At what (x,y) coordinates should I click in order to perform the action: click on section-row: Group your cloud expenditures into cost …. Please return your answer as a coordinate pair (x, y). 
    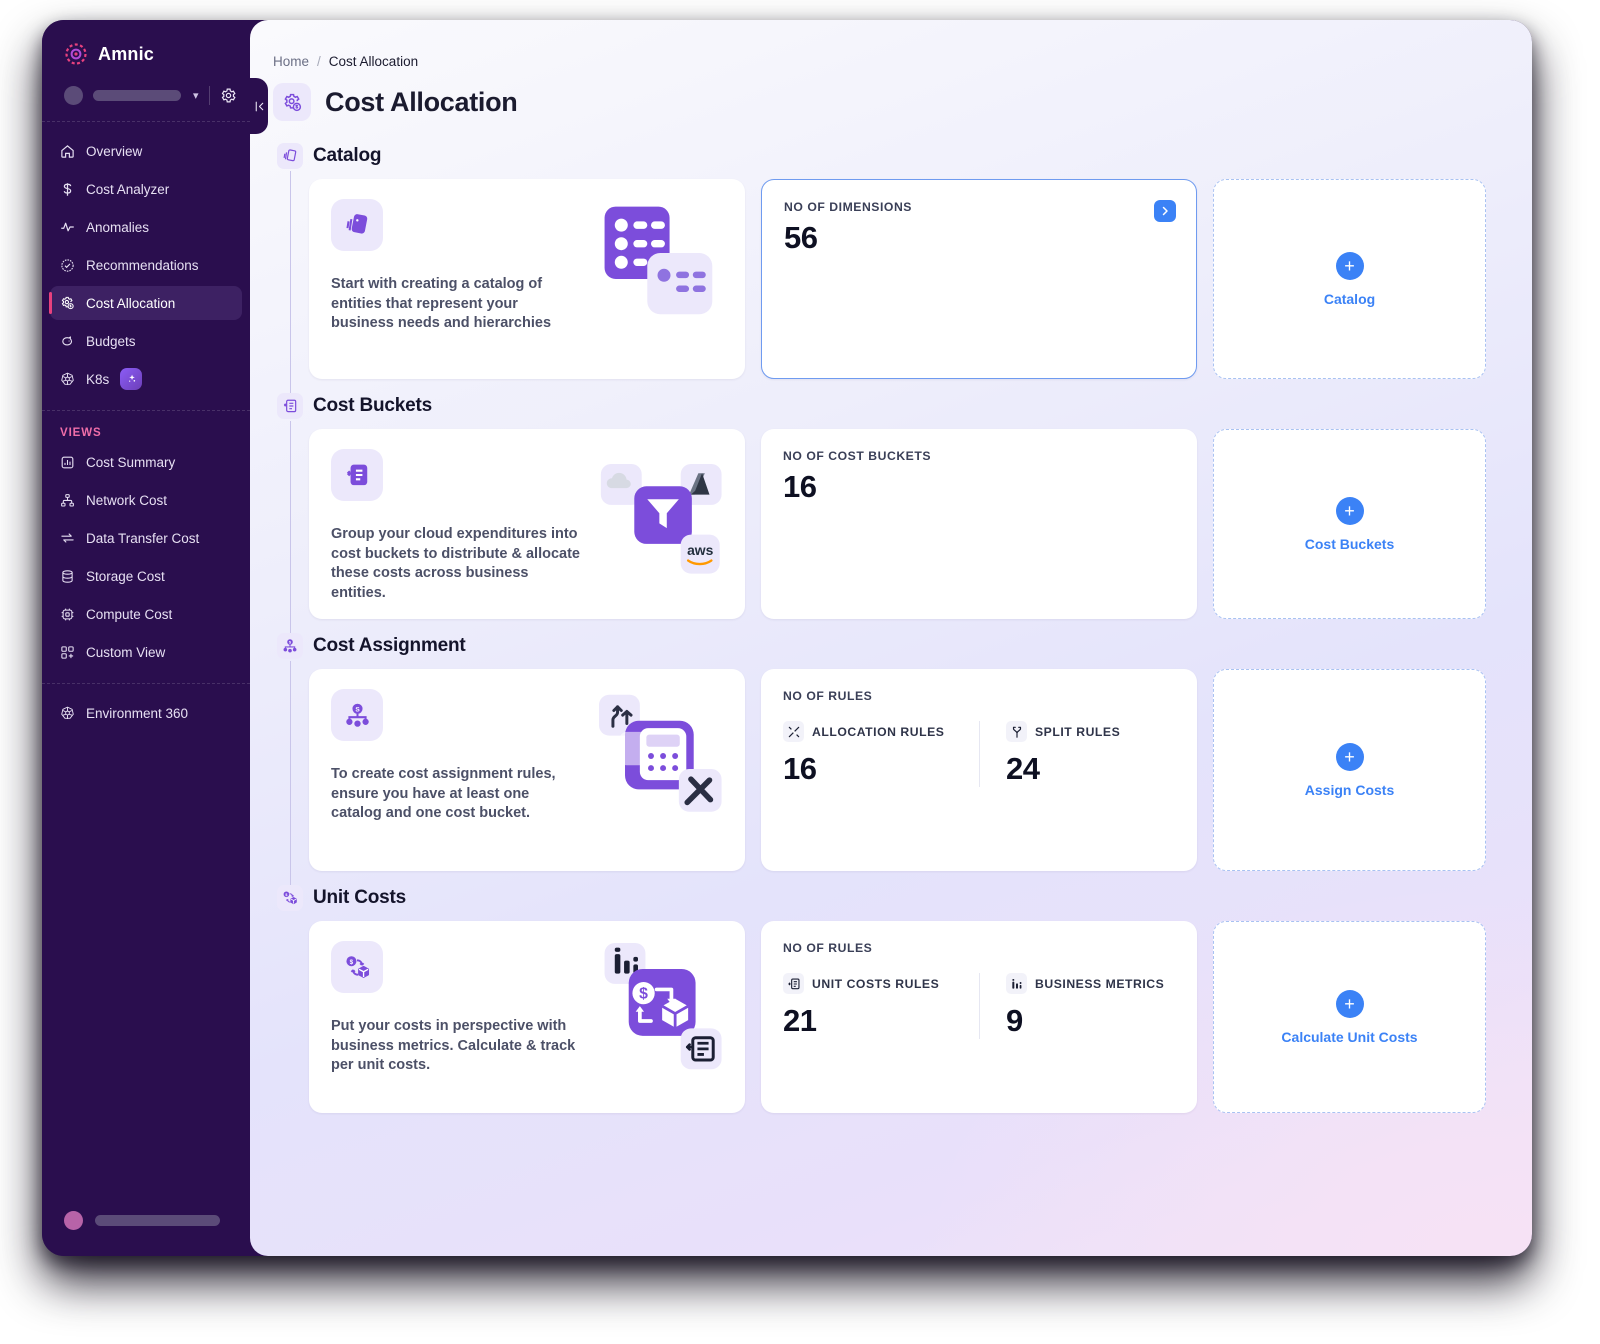
    Looking at the image, I should click on (881, 524).